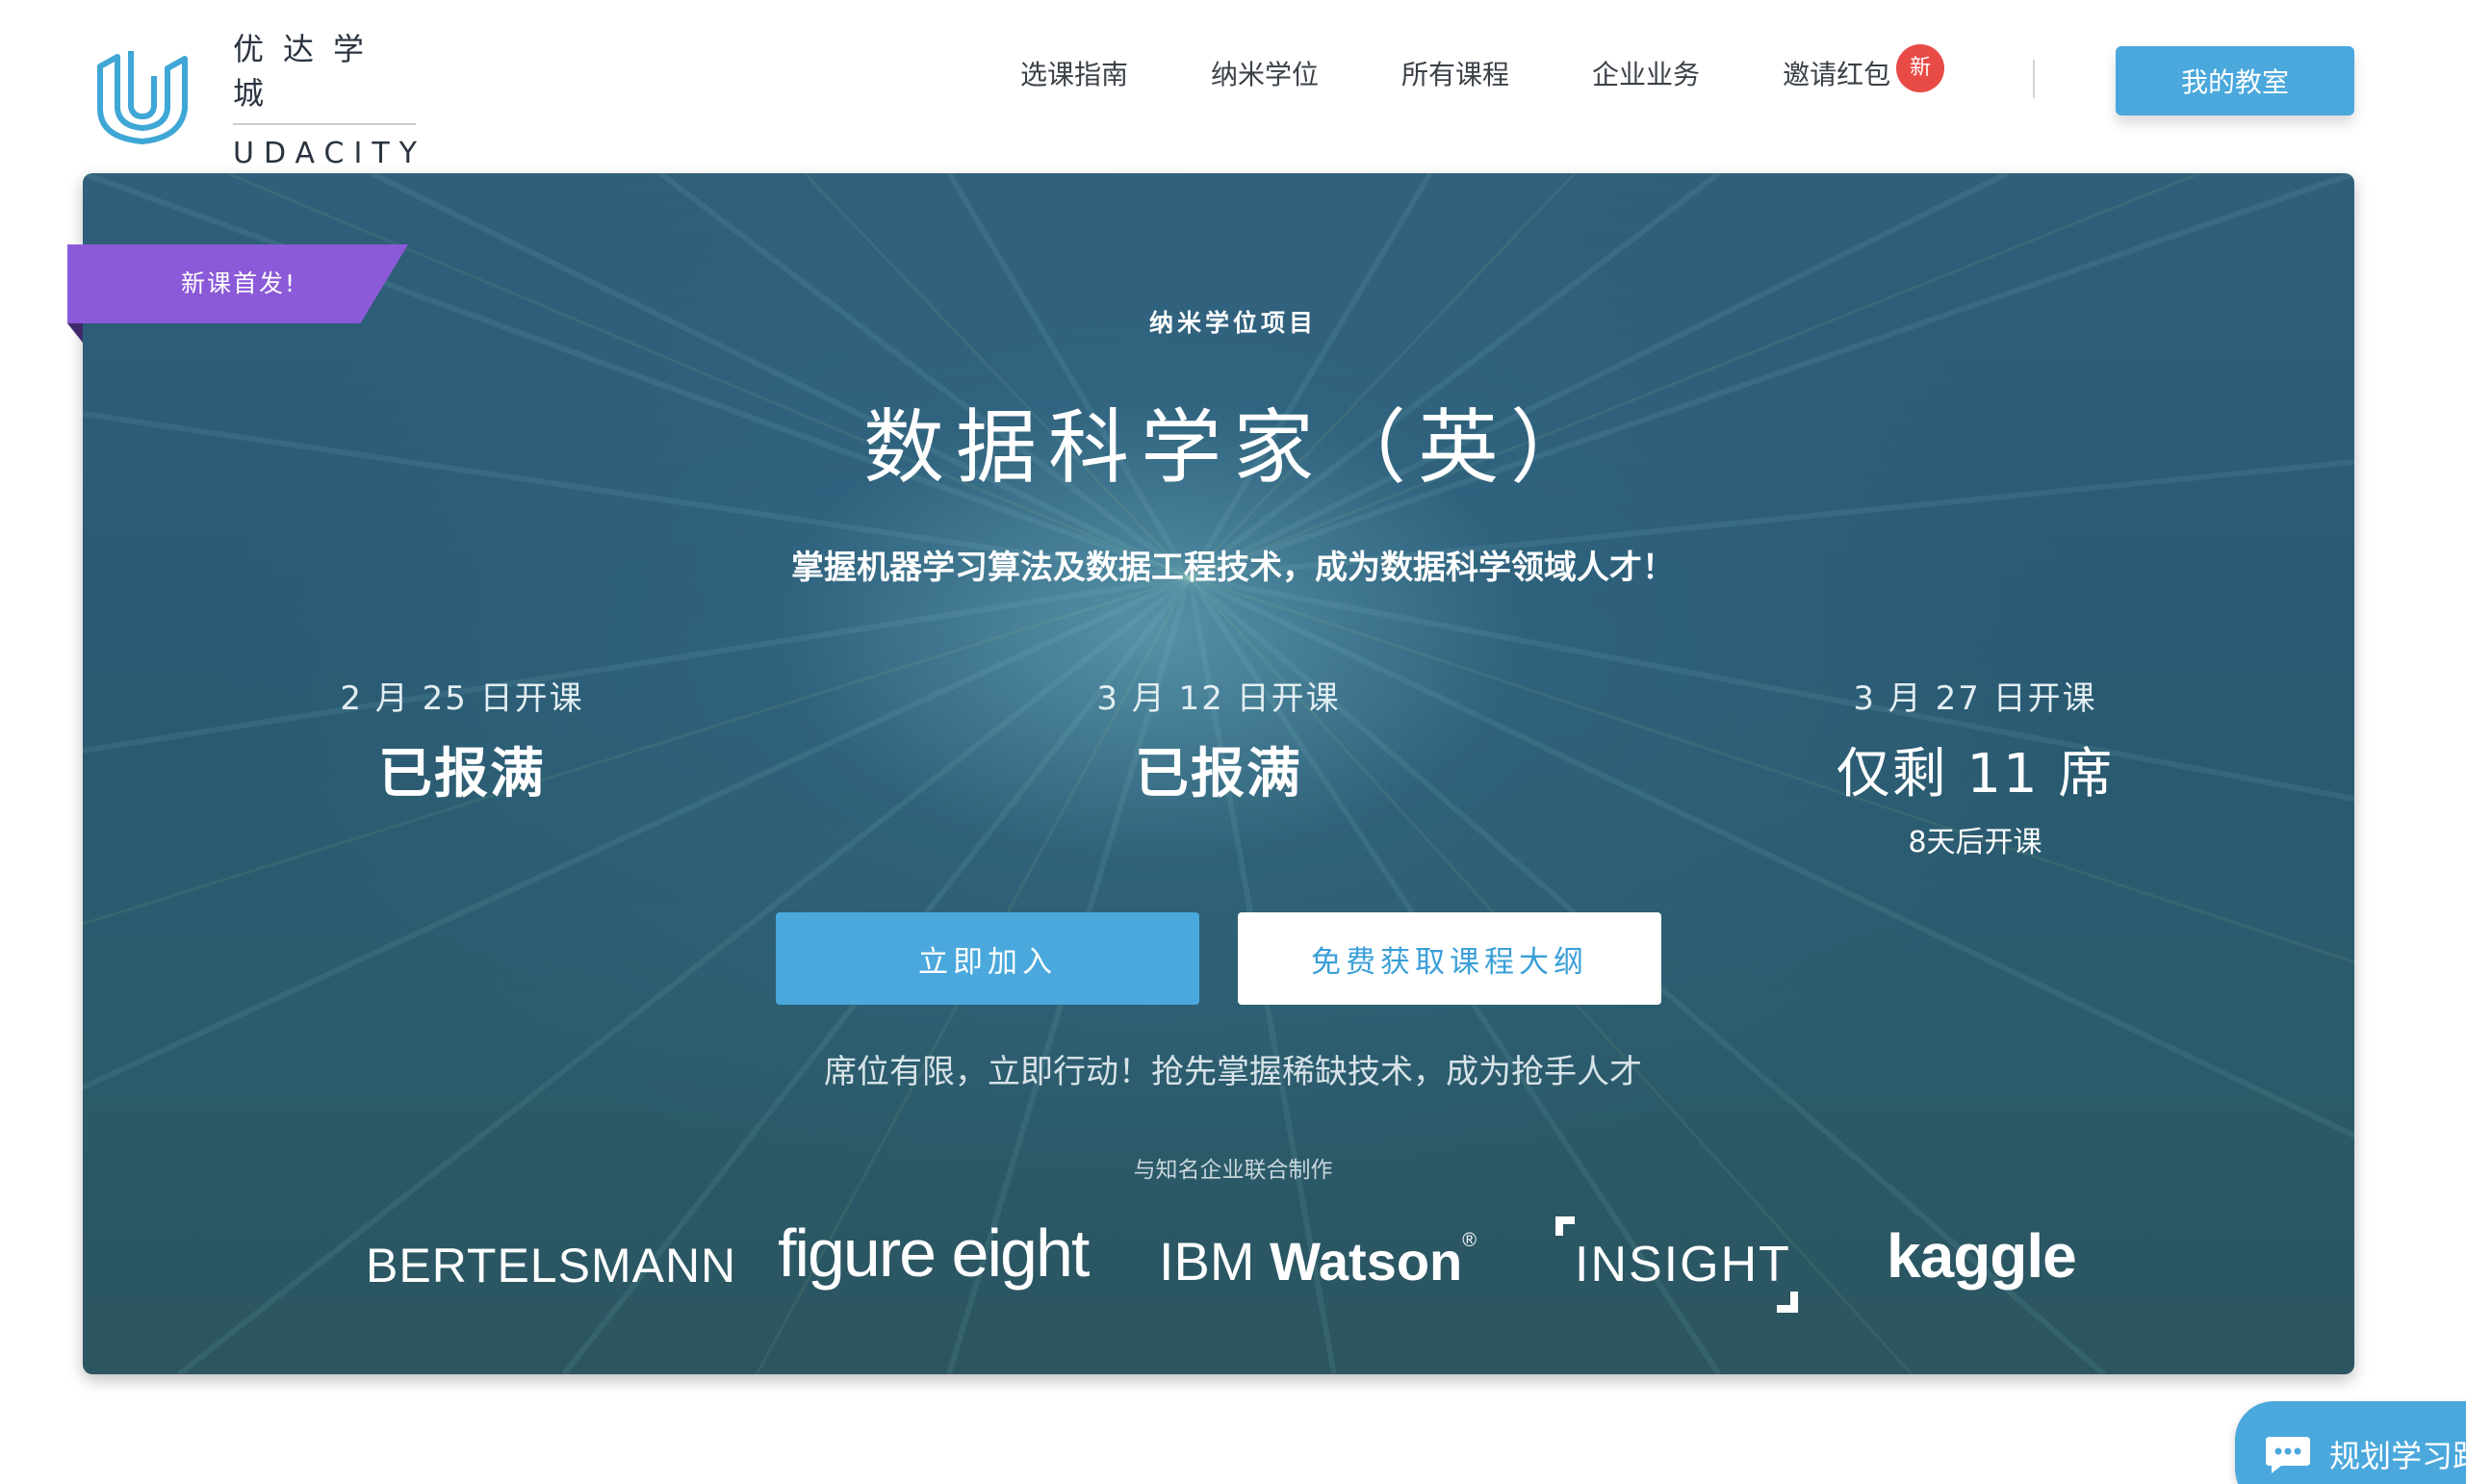 This screenshot has height=1484, width=2466. What do you see at coordinates (1233, 568) in the screenshot?
I see `program-subtitle: 掌握机器学习算法及数据工程技术，成为数据科学领域人才！` at bounding box center [1233, 568].